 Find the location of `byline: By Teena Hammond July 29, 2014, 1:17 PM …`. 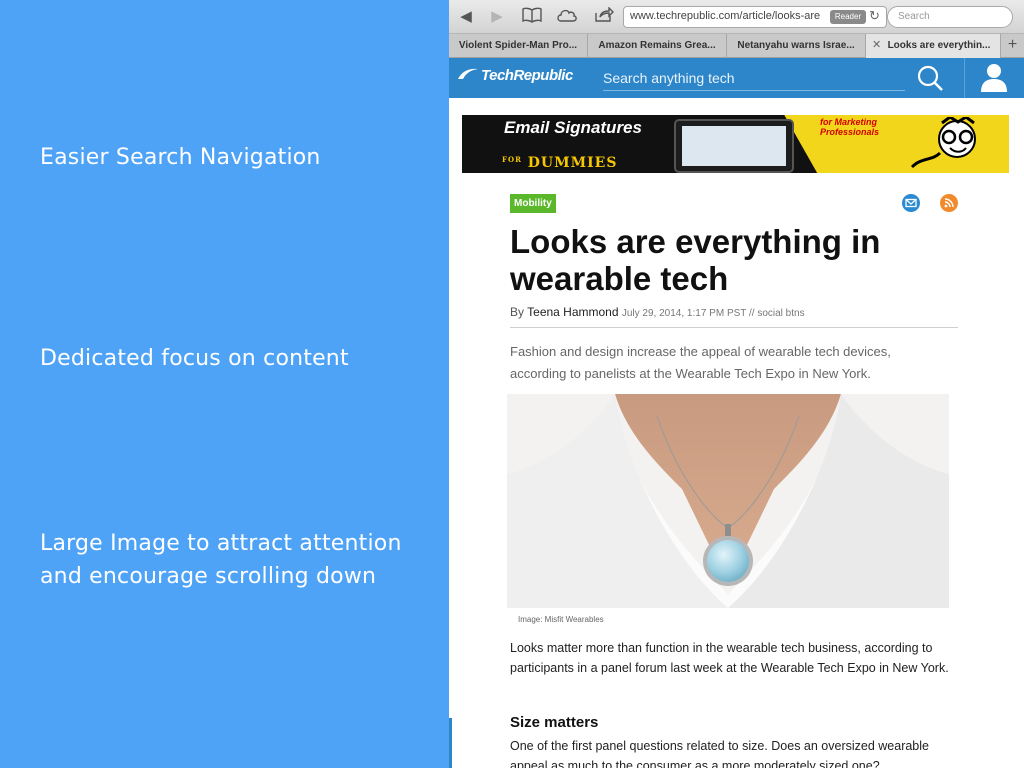

byline: By Teena Hammond July 29, 2014, 1:17 PM … is located at coordinates (657, 312).